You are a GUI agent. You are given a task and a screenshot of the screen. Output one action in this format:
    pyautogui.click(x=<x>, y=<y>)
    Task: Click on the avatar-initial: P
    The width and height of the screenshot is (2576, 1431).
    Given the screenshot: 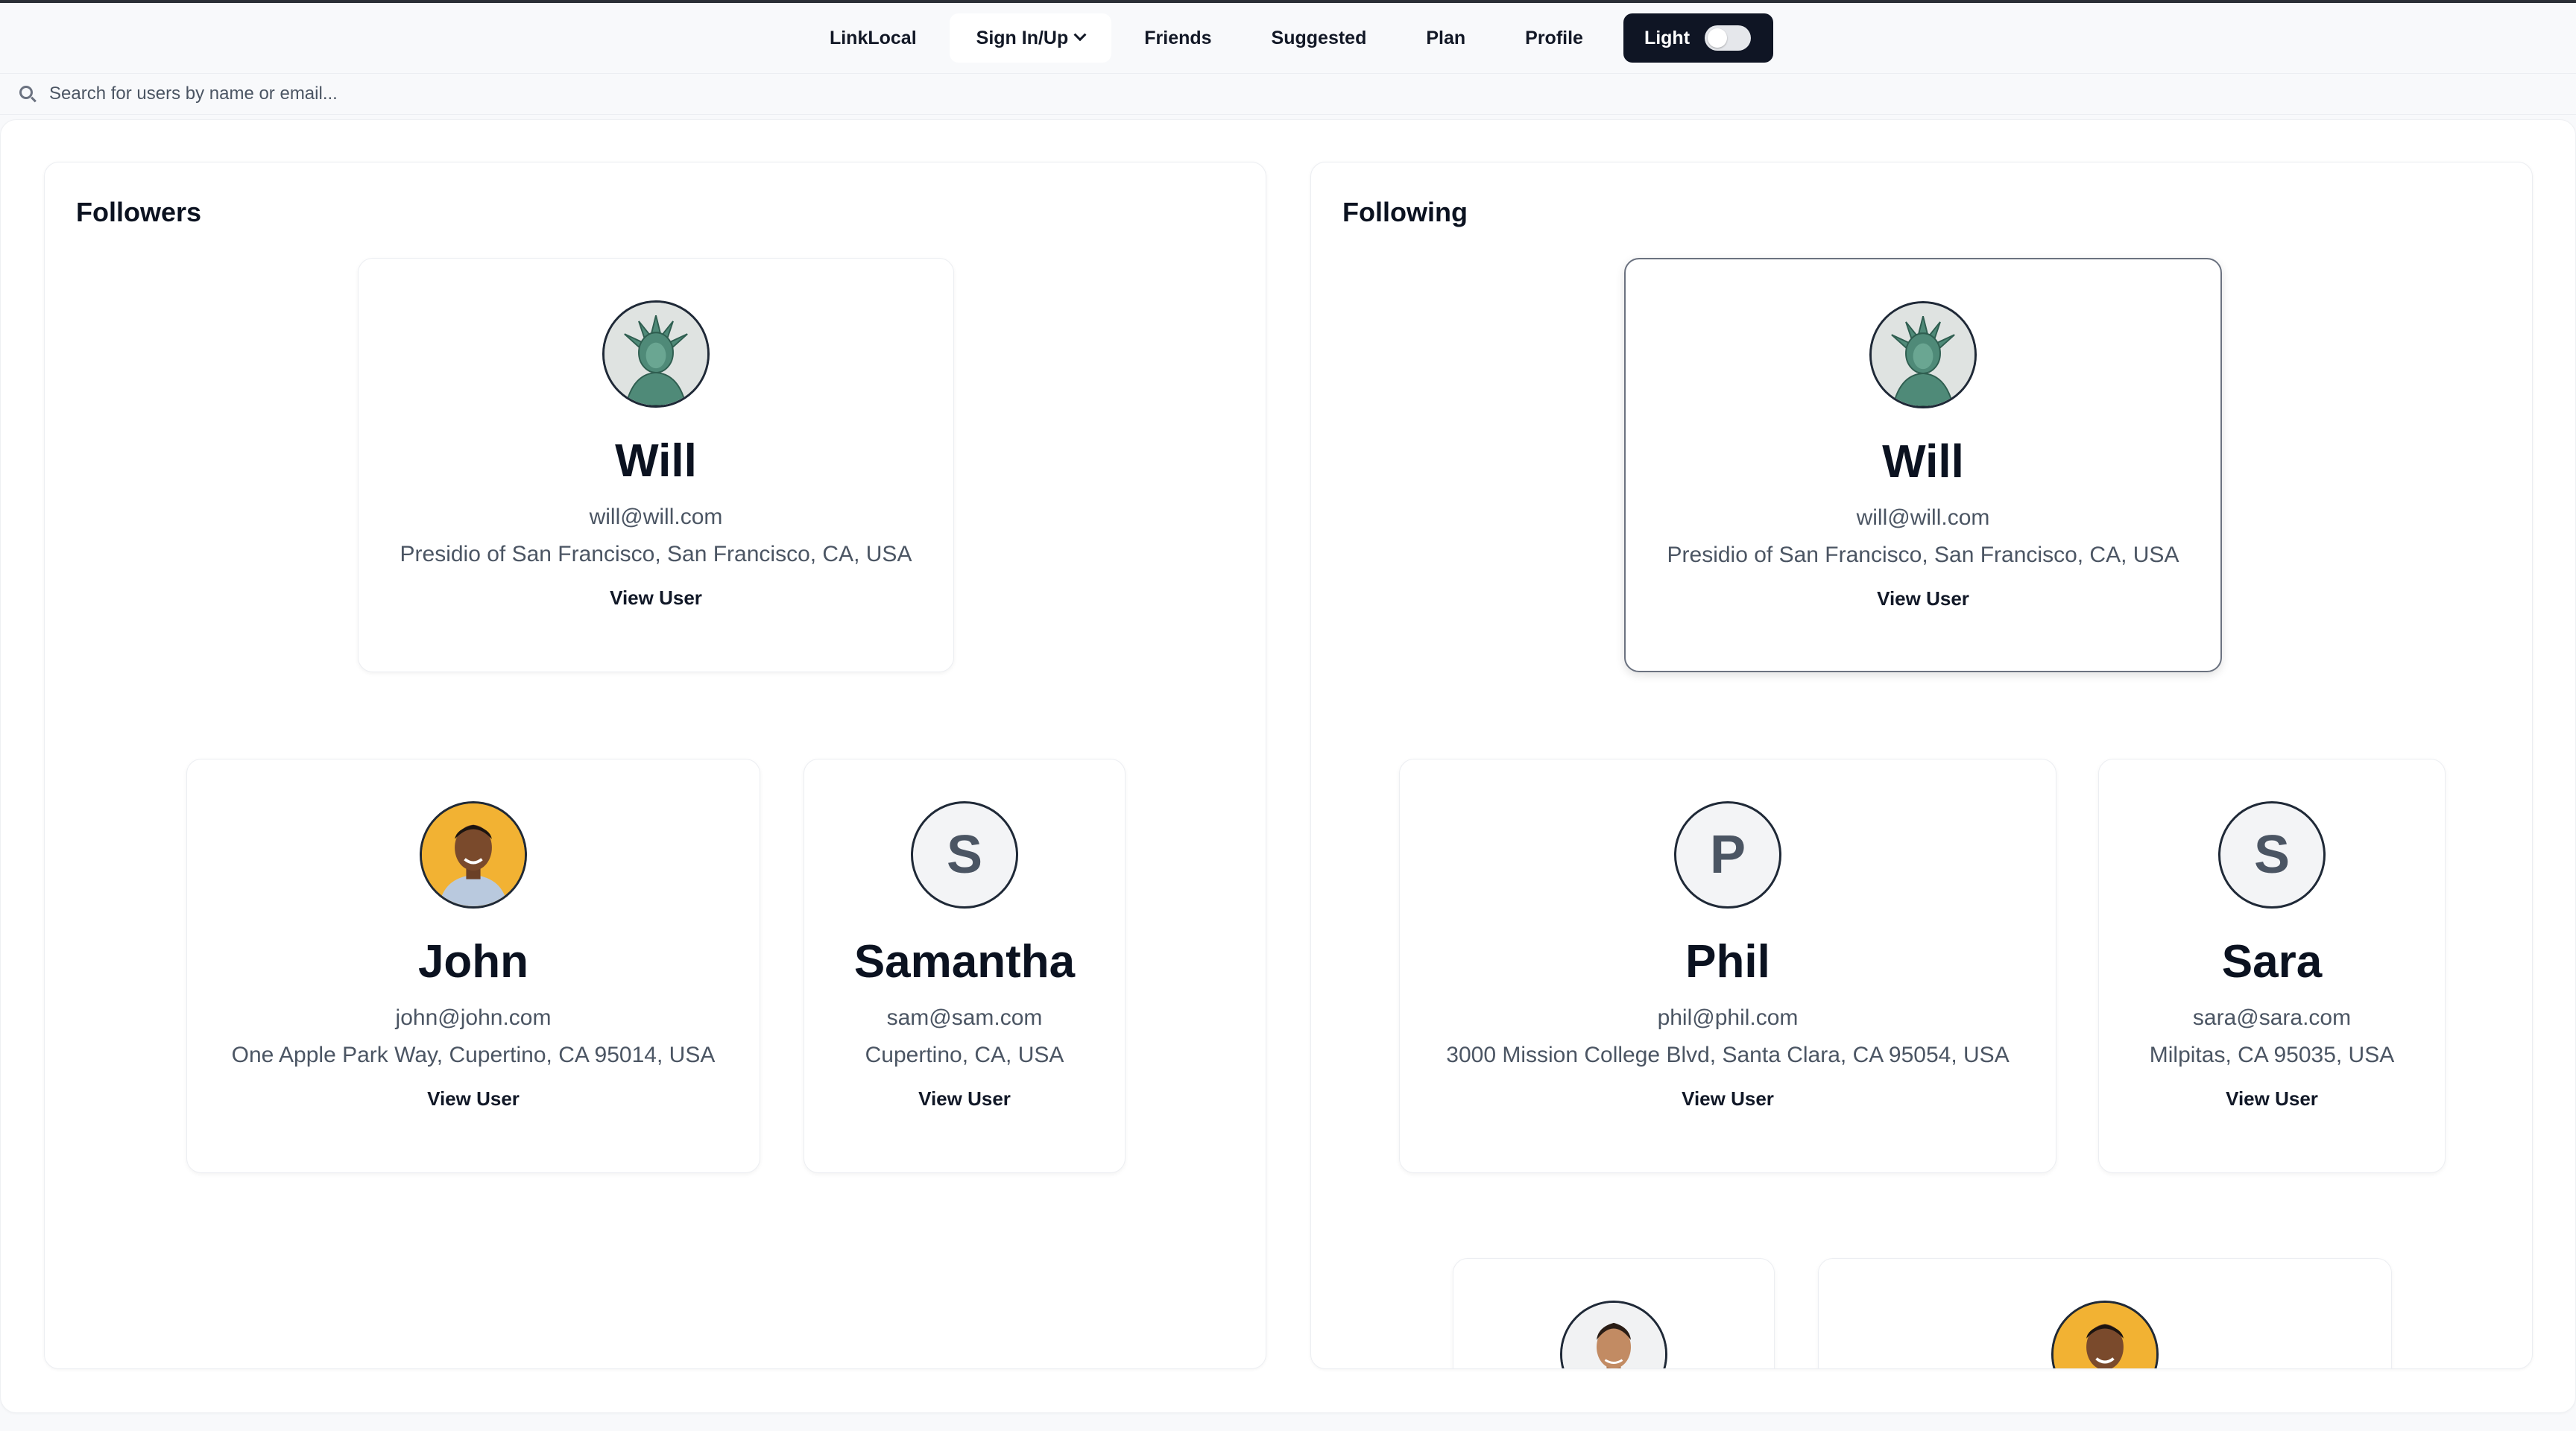 What is the action you would take?
    pyautogui.click(x=1727, y=855)
    